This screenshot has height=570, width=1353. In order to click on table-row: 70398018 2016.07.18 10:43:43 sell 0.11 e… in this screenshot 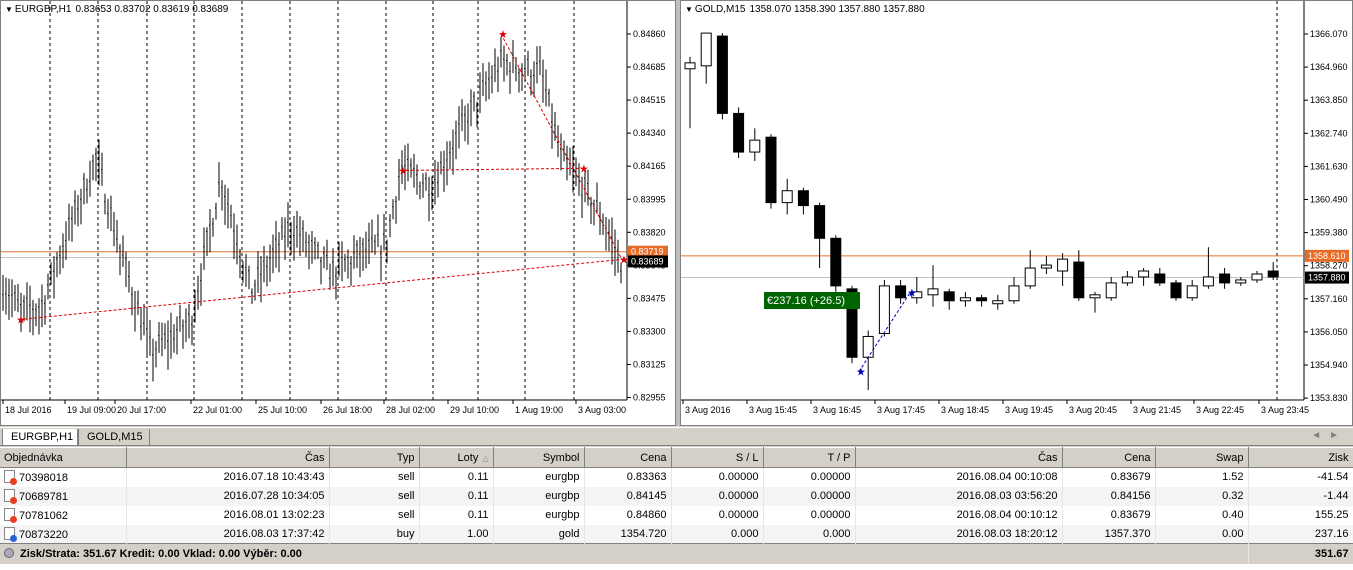, I will do `click(676, 477)`.